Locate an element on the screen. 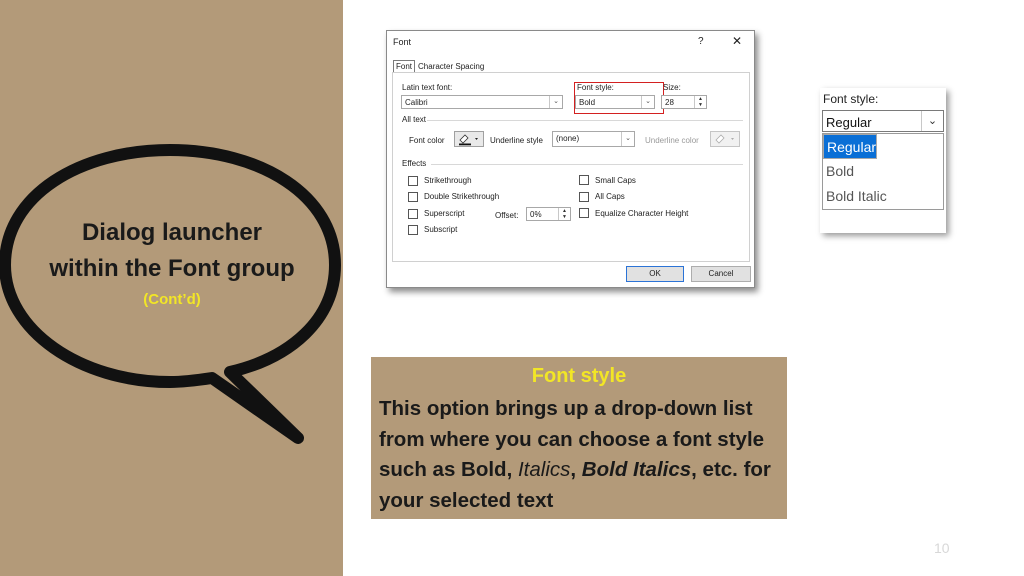 This screenshot has height=576, width=1024. underline-style-label: Underline style is located at coordinates (516, 140).